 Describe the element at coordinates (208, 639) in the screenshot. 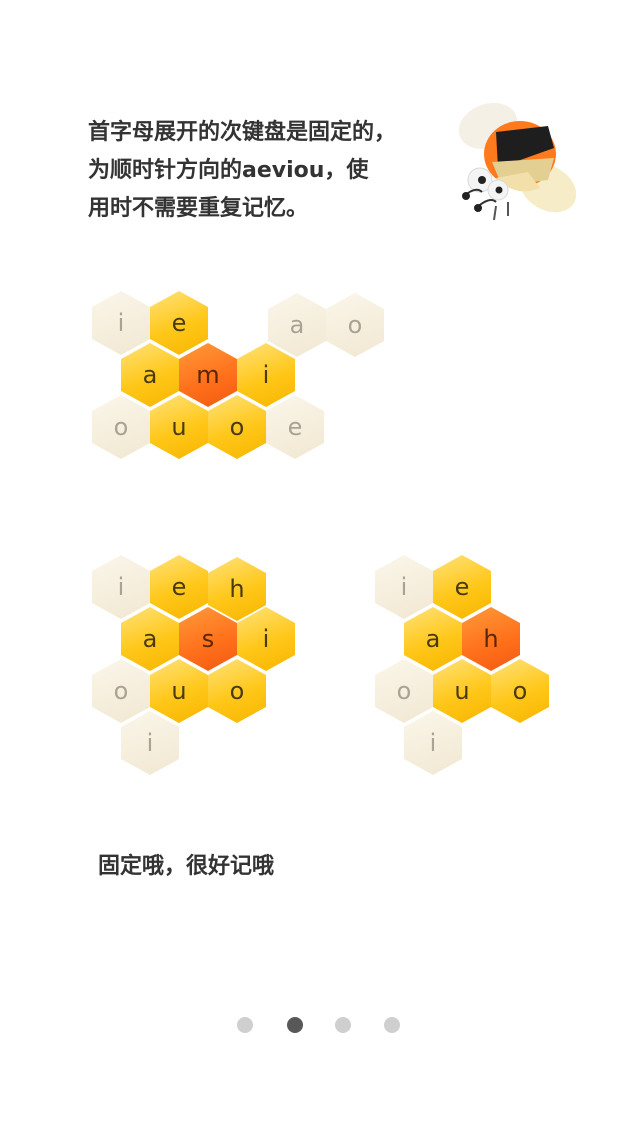

I see `center-key: s` at that location.